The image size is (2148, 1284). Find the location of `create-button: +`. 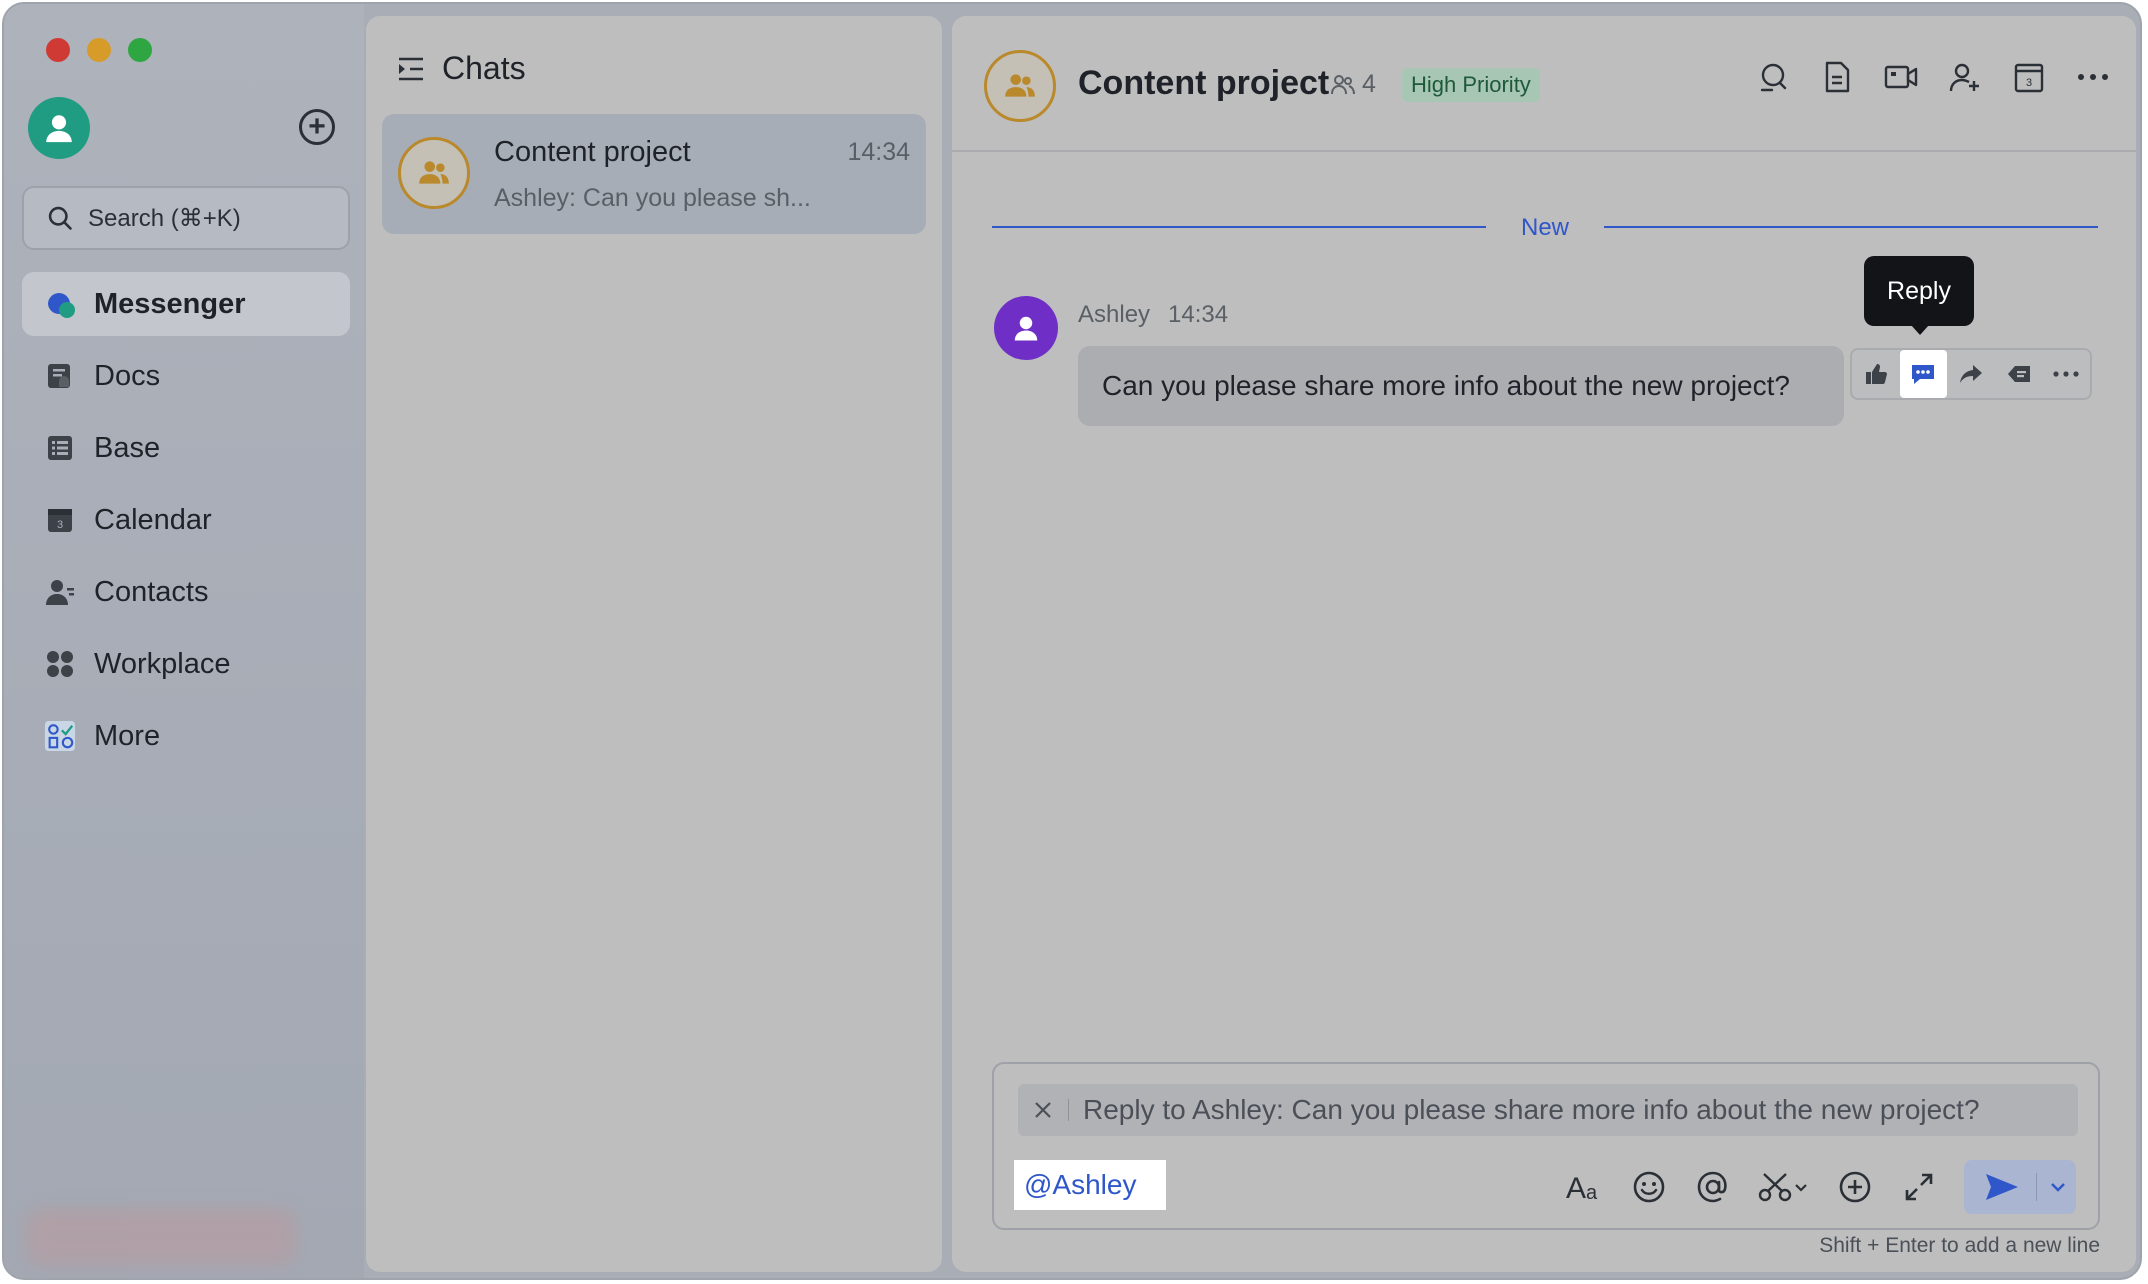

create-button: + is located at coordinates (317, 127).